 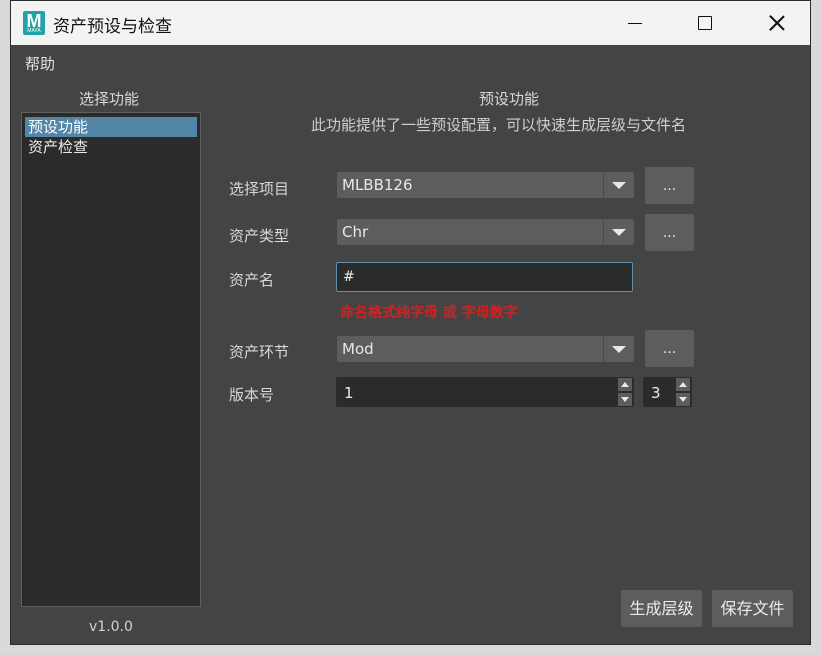 I want to click on minimize-icon, so click(x=635, y=23).